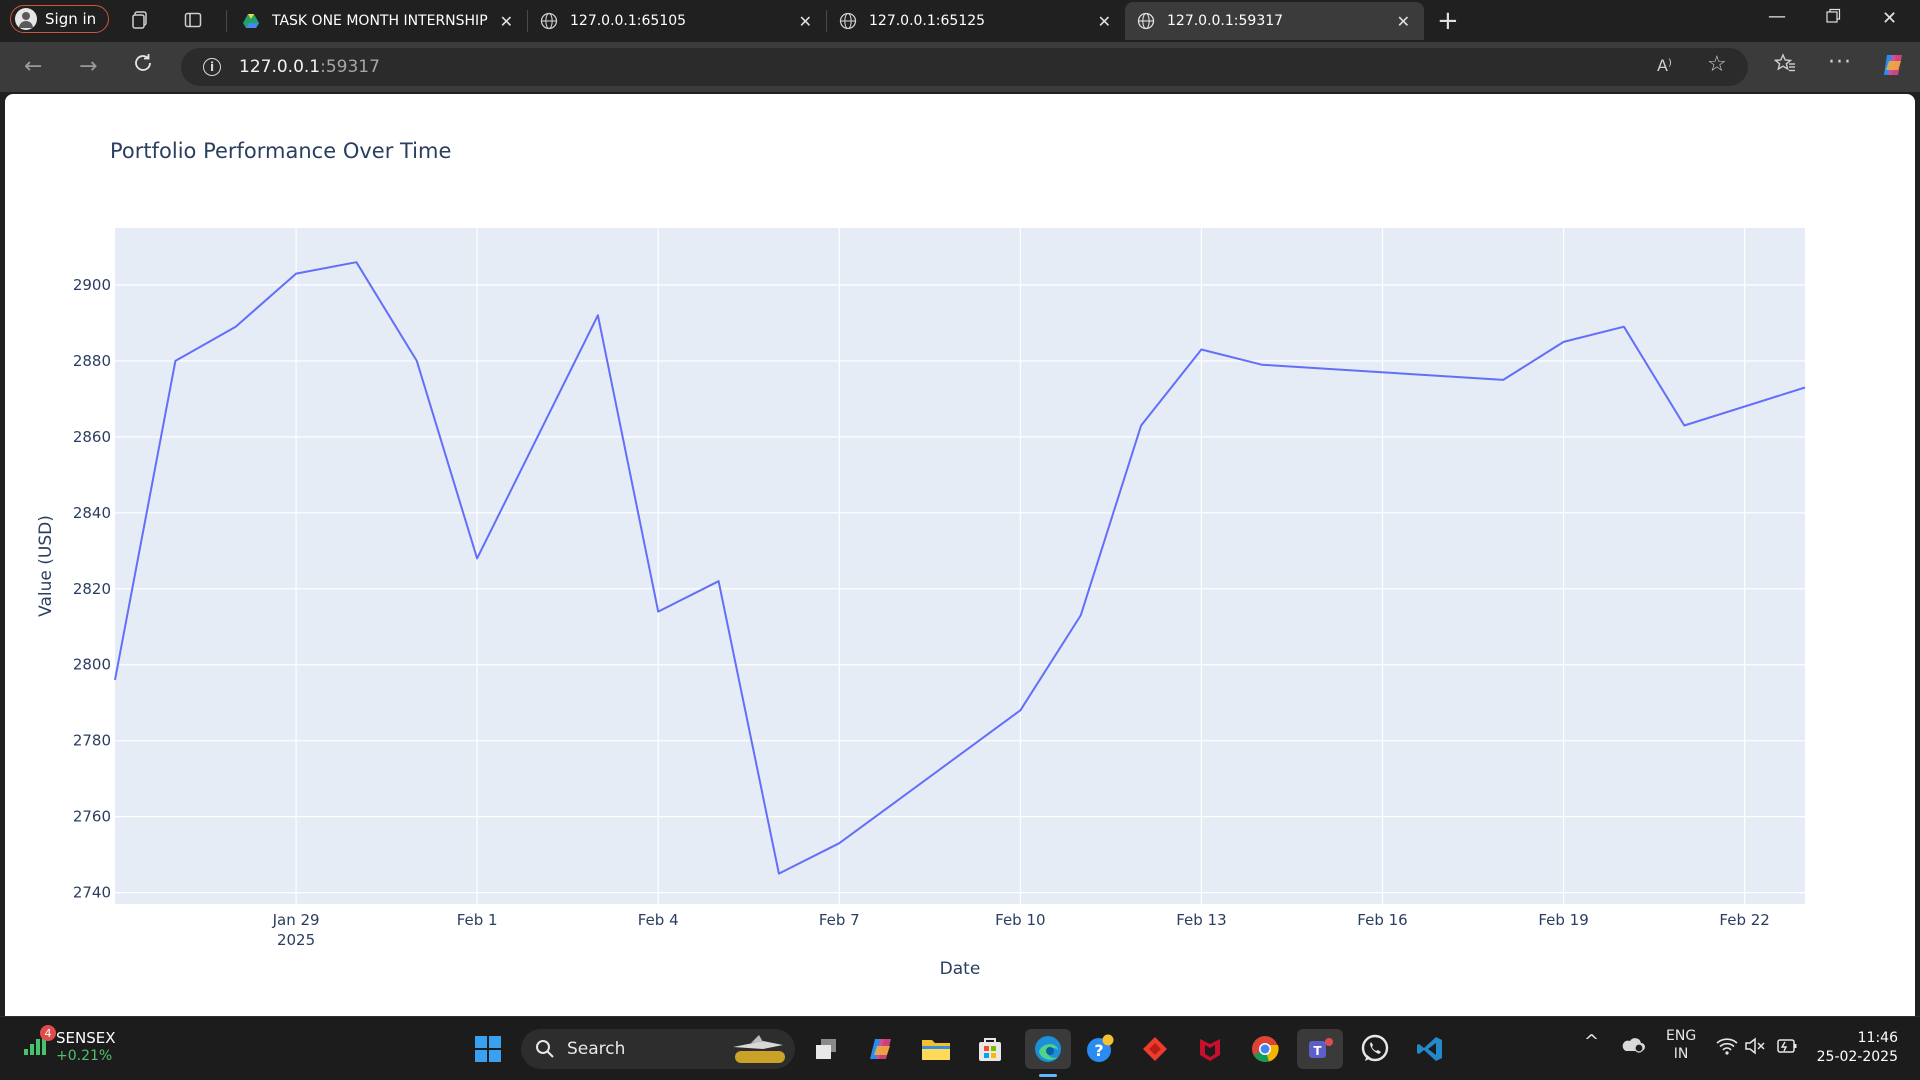 Image resolution: width=1920 pixels, height=1080 pixels. I want to click on vertical-tabs-icon, so click(193, 20).